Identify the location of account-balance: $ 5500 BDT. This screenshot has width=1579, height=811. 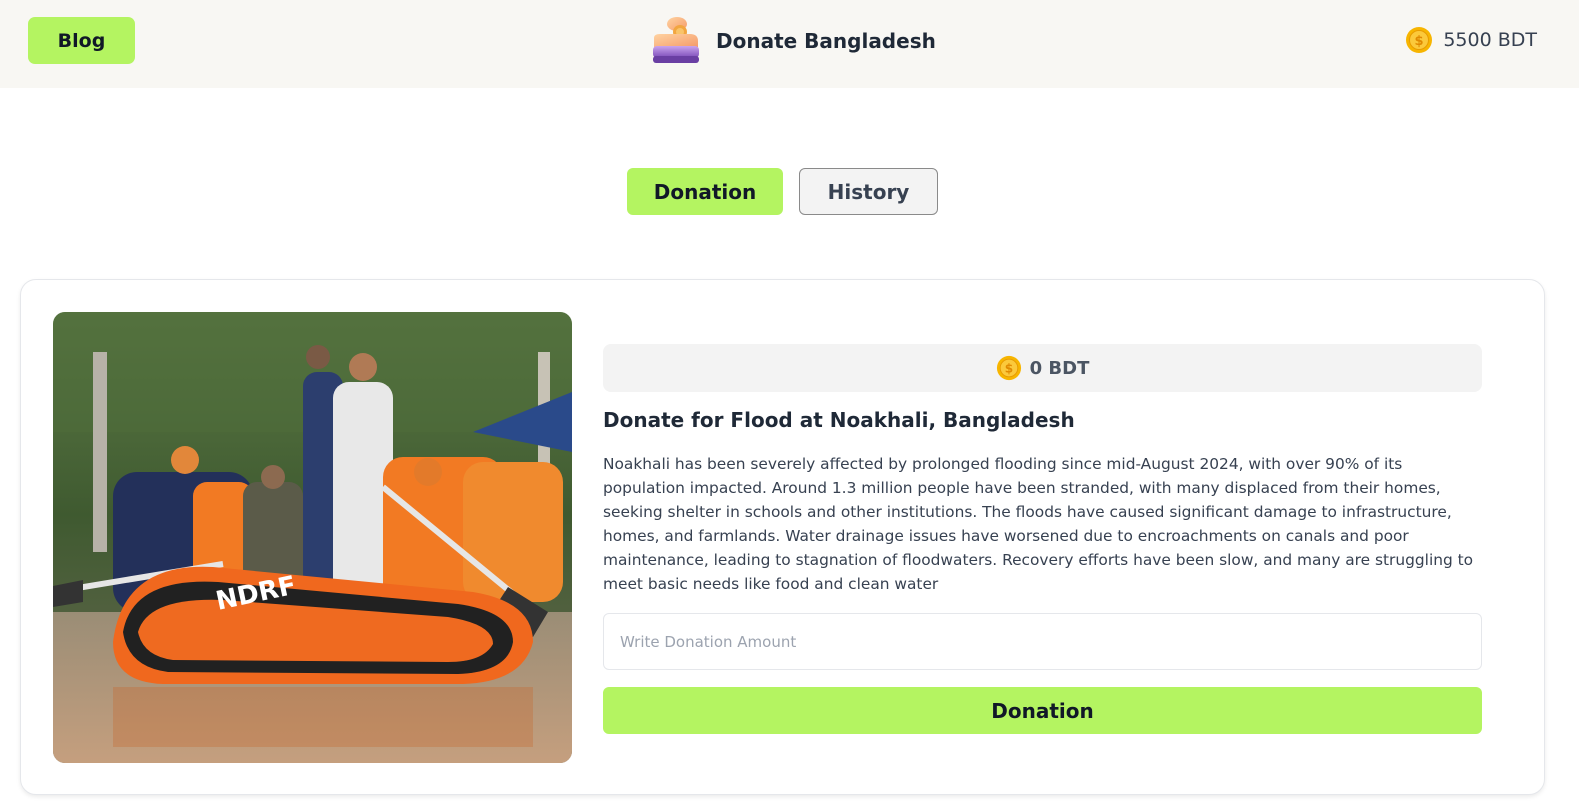
(1471, 40).